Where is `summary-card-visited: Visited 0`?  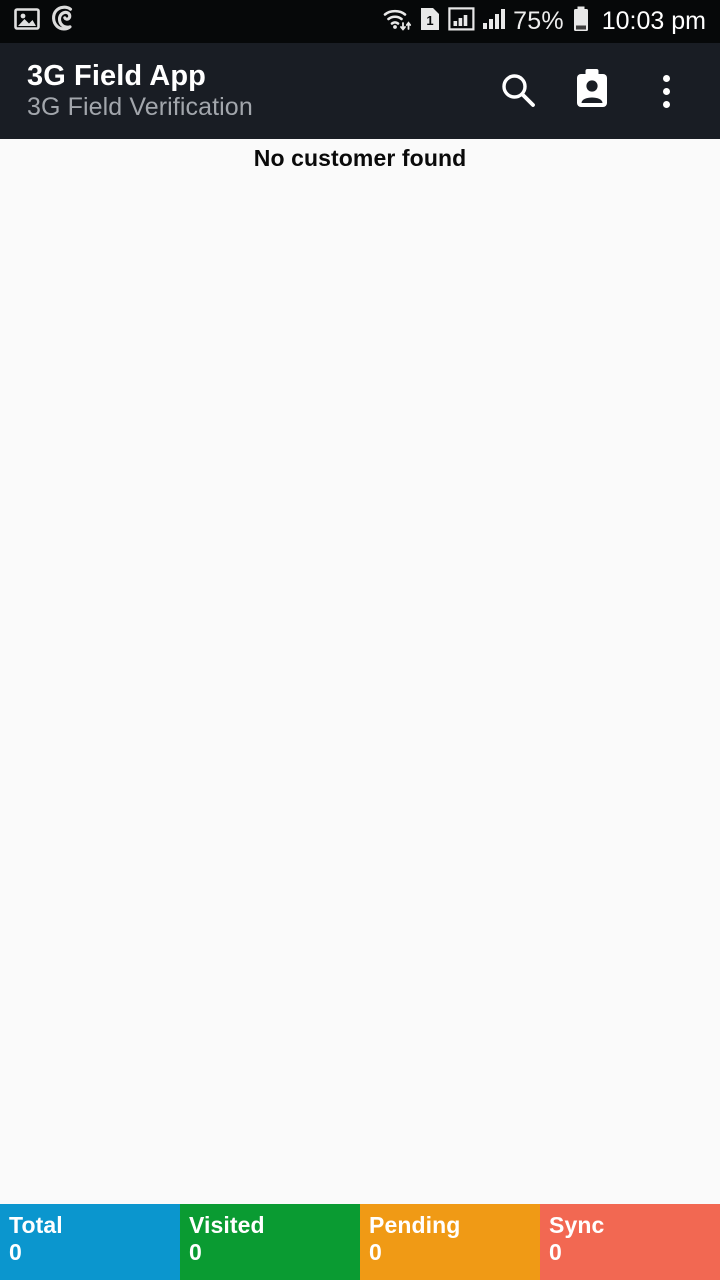
summary-card-visited: Visited 0 is located at coordinates (270, 1242).